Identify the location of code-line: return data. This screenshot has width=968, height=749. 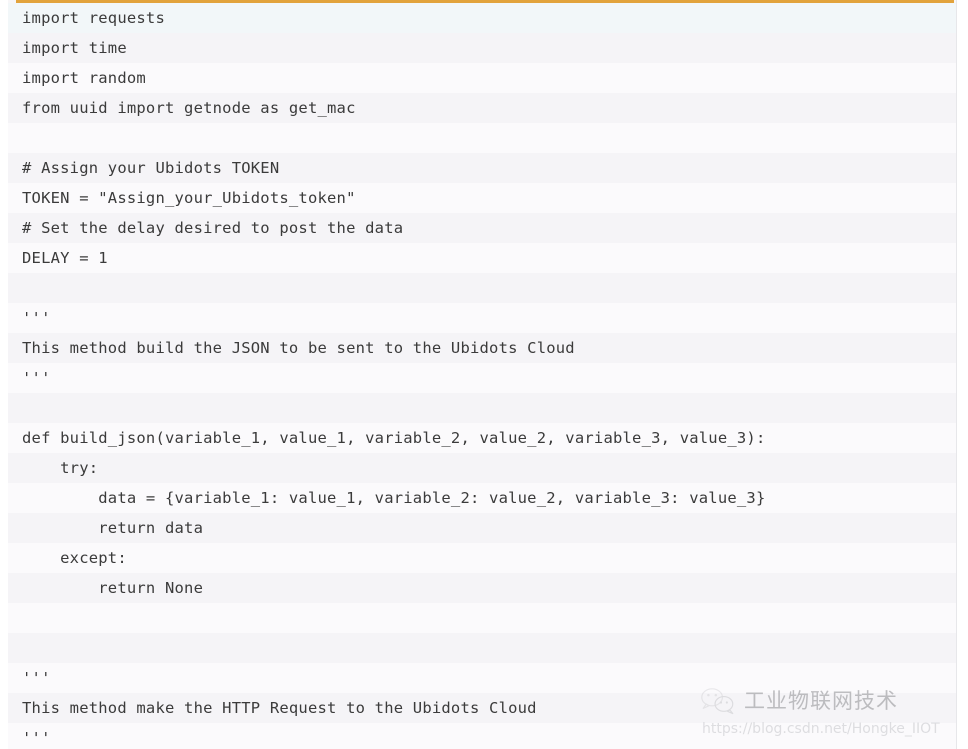
(482, 528).